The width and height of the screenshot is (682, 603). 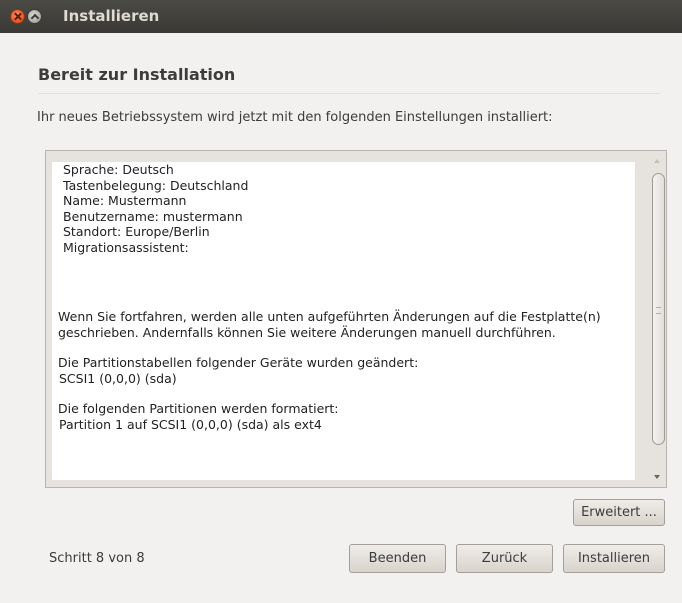 I want to click on page-title: Bereit zur Installation, so click(x=137, y=74).